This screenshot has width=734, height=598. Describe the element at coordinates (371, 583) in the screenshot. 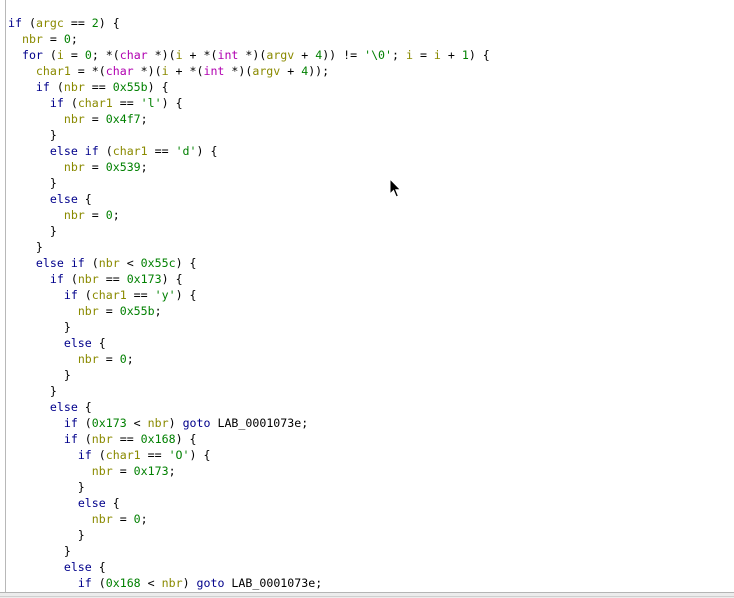

I see `code-line: if (0x168 < nbr) goto LAB_0001073e;` at that location.